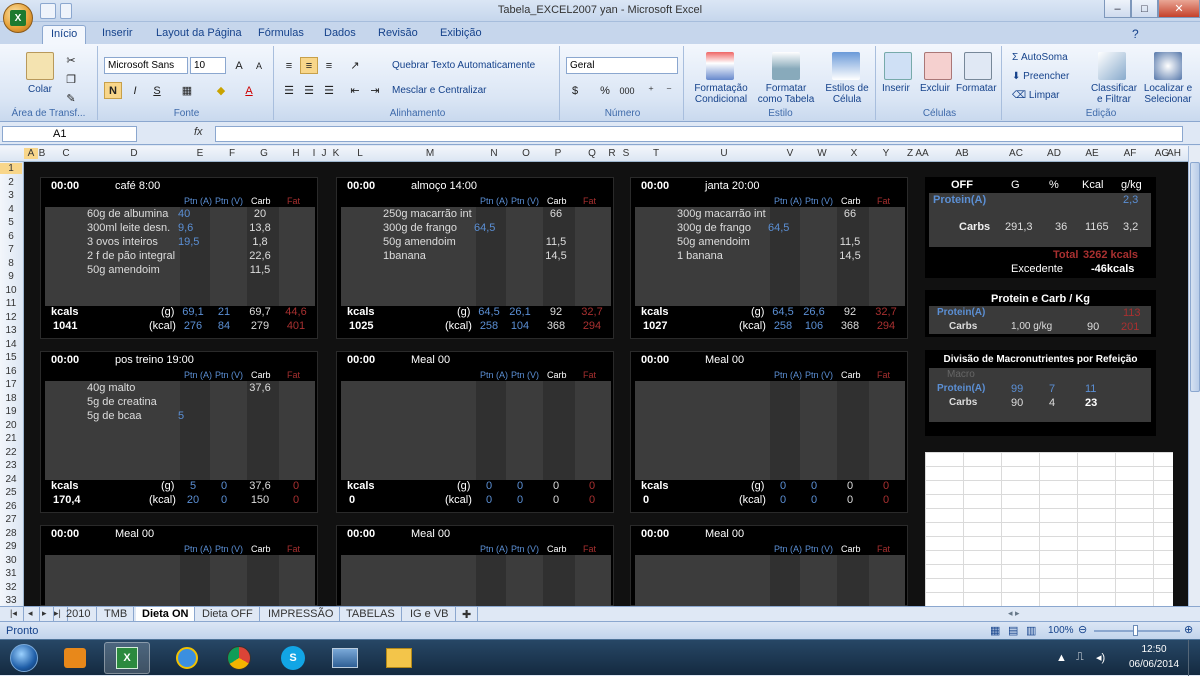  Describe the element at coordinates (309, 90) in the screenshot. I see `align-center-icon: ☰` at that location.